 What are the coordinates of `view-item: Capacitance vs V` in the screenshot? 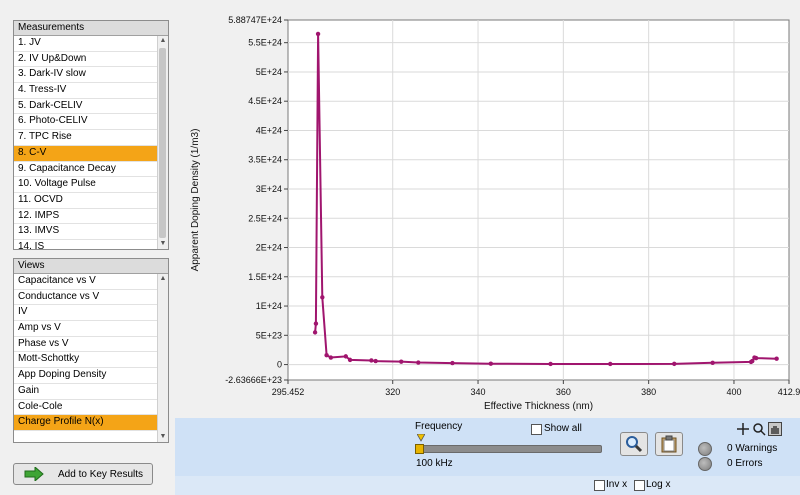 It's located at (85, 282).